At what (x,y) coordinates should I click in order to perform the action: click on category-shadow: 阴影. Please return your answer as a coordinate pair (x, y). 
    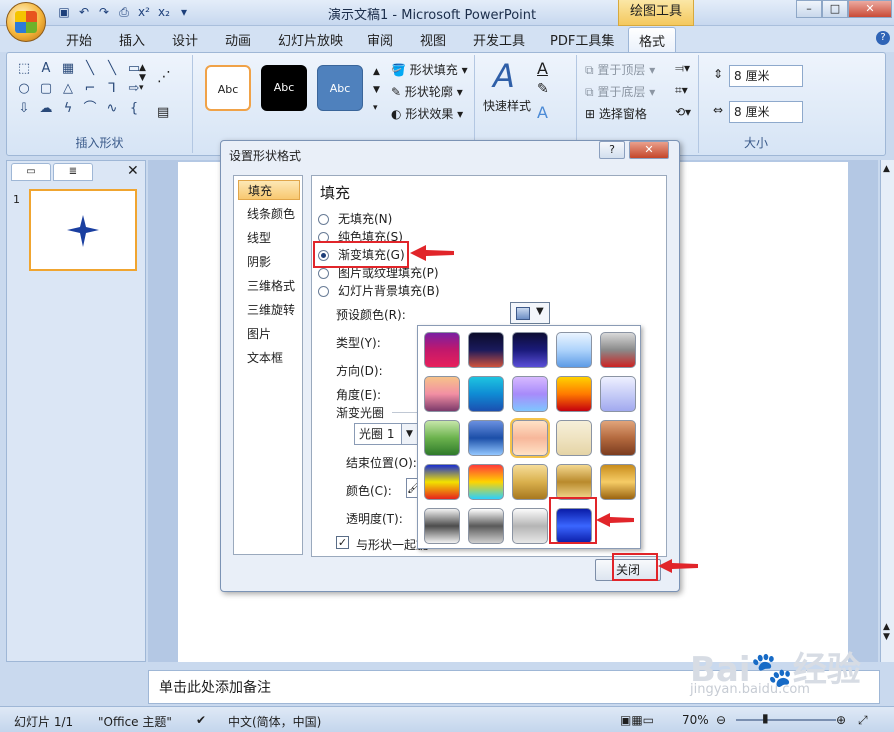
    Looking at the image, I should click on (269, 262).